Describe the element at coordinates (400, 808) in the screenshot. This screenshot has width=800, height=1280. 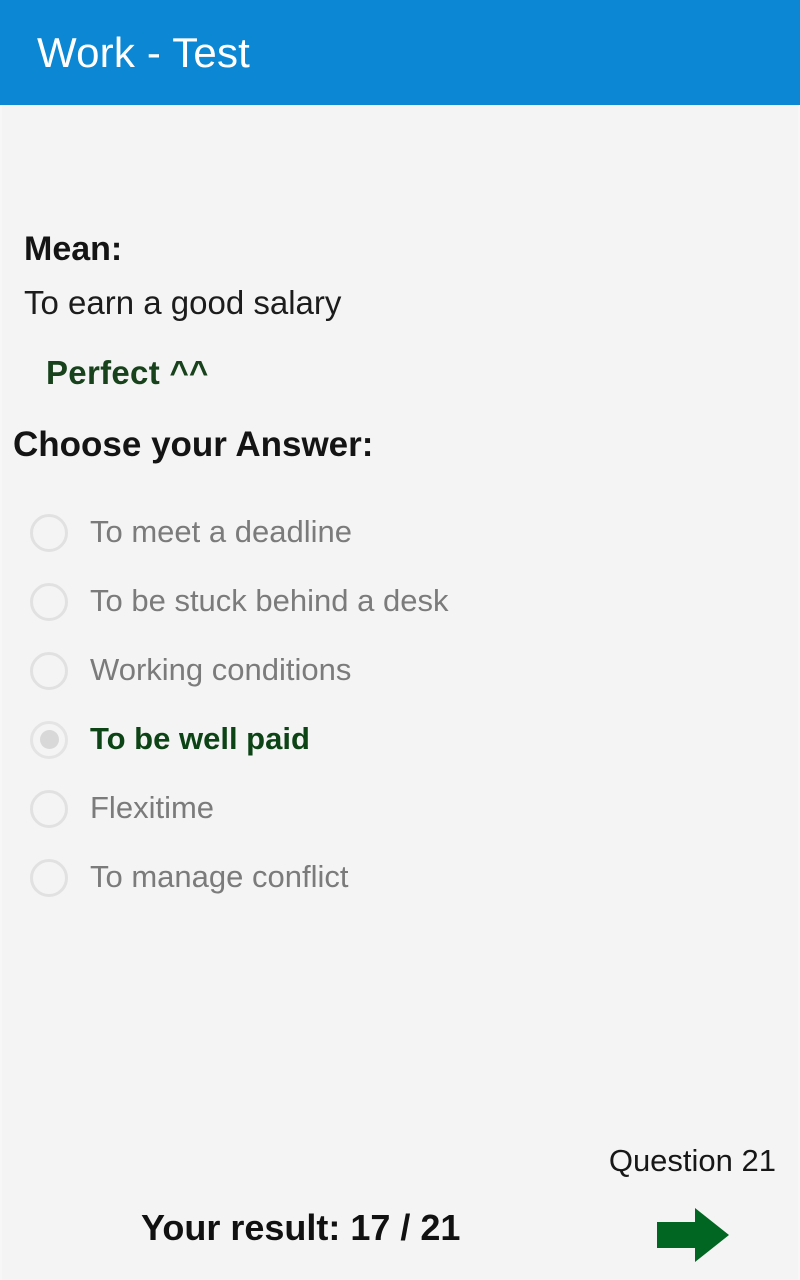
I see `answer-option-4: Flexitime` at that location.